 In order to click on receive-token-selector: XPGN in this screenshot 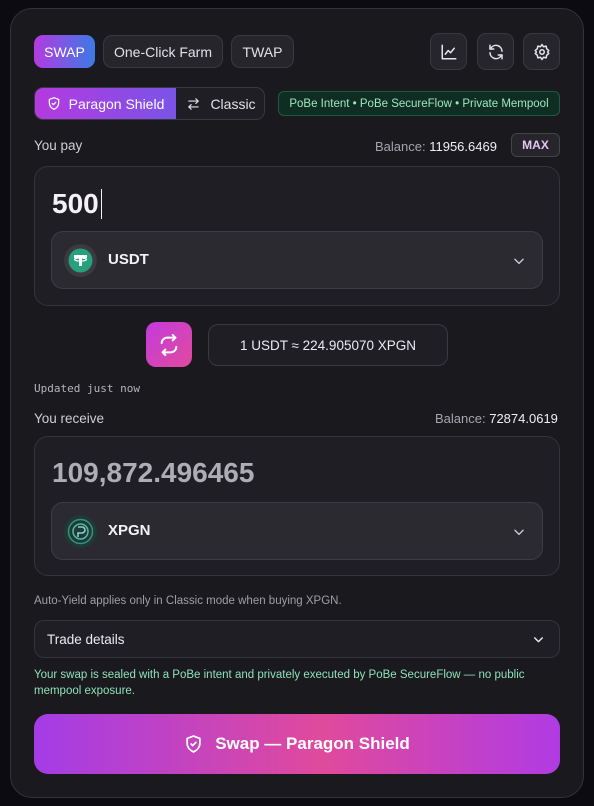, I will do `click(297, 531)`.